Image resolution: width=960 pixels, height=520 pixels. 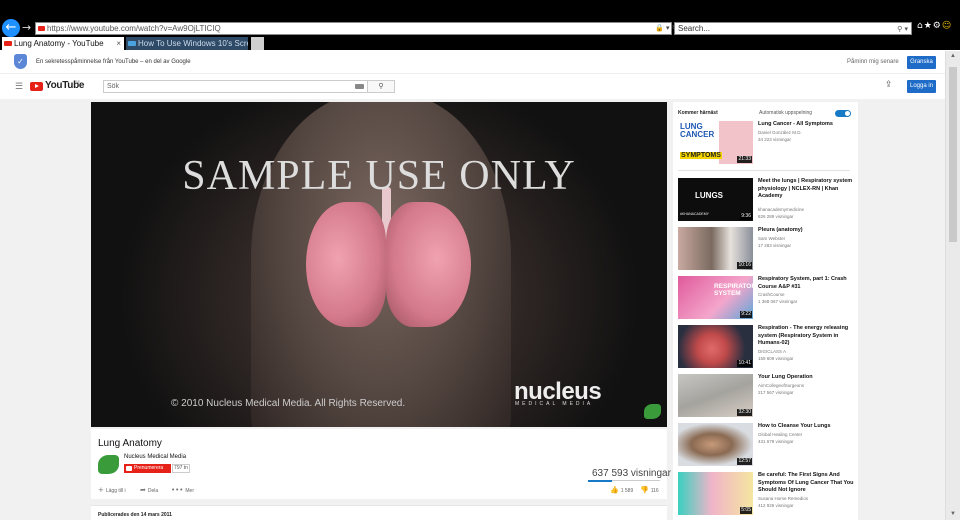 What do you see at coordinates (744, 265) in the screenshot?
I see `video-duration: 10:16` at bounding box center [744, 265].